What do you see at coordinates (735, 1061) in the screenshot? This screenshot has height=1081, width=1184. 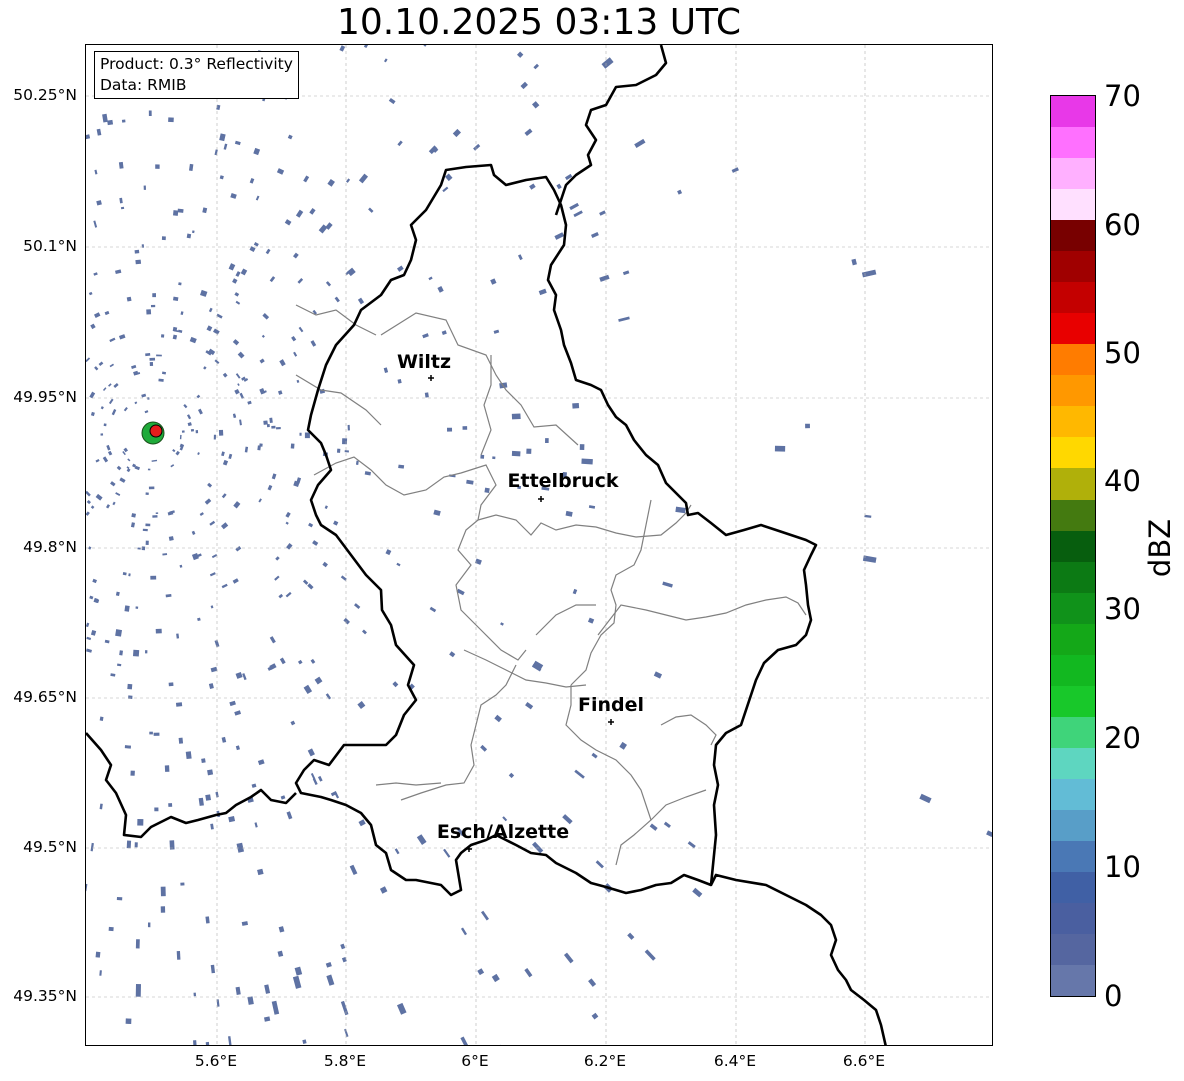 I see `lon-tick: 6.4°E` at bounding box center [735, 1061].